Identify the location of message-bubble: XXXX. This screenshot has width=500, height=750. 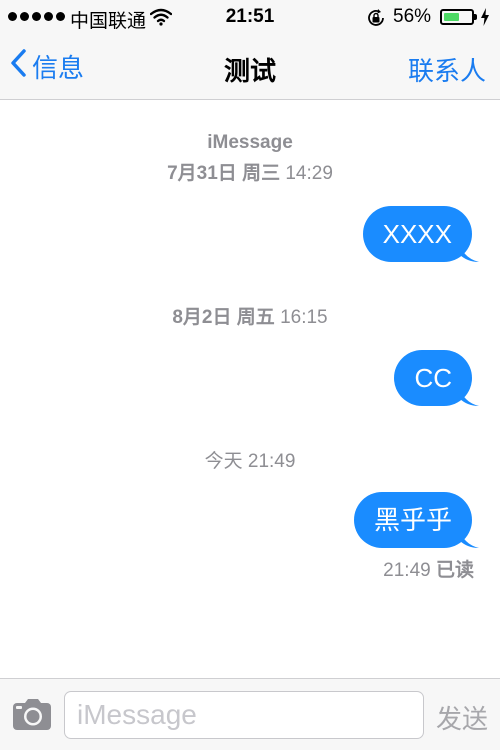
(420, 234).